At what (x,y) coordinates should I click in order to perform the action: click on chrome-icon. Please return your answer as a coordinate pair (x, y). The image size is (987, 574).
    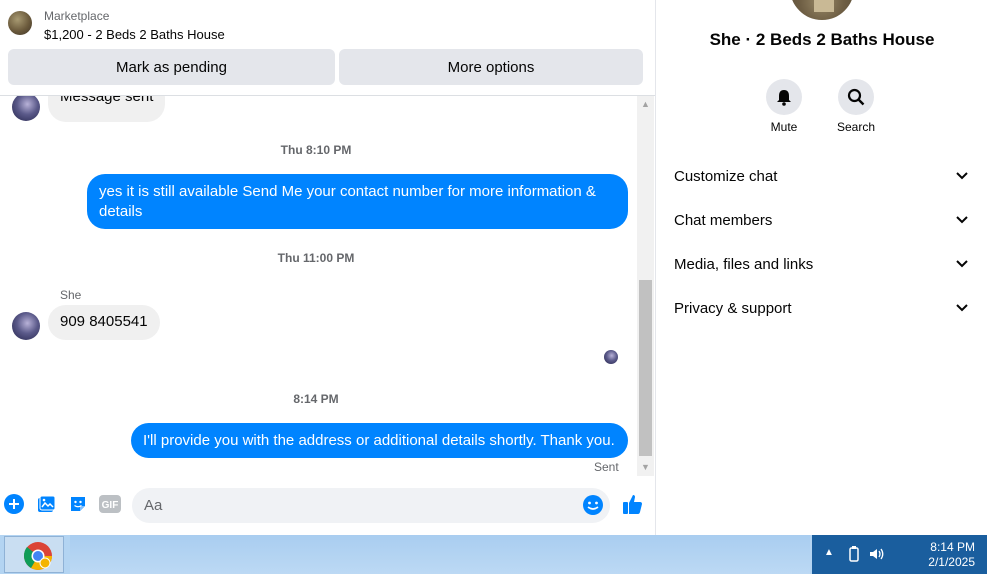
    Looking at the image, I should click on (38, 556).